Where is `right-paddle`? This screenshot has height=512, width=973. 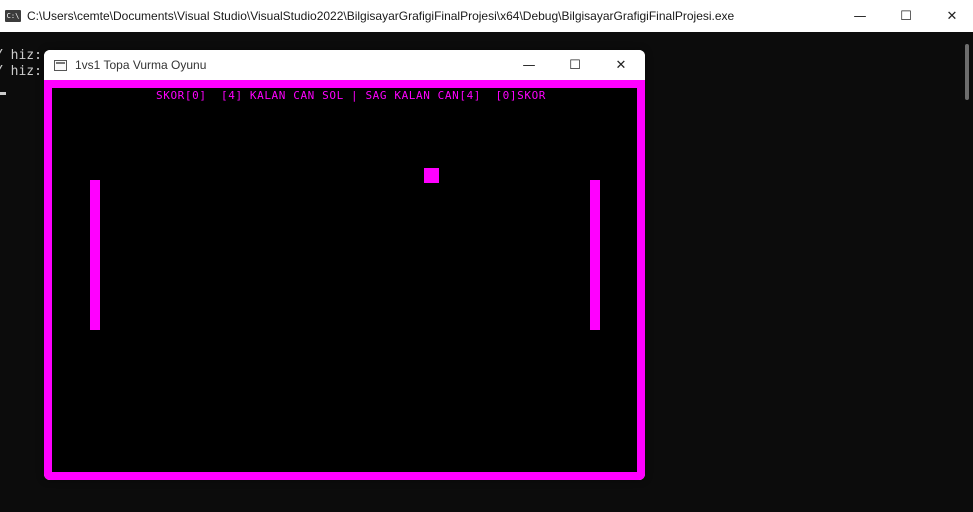
right-paddle is located at coordinates (595, 255).